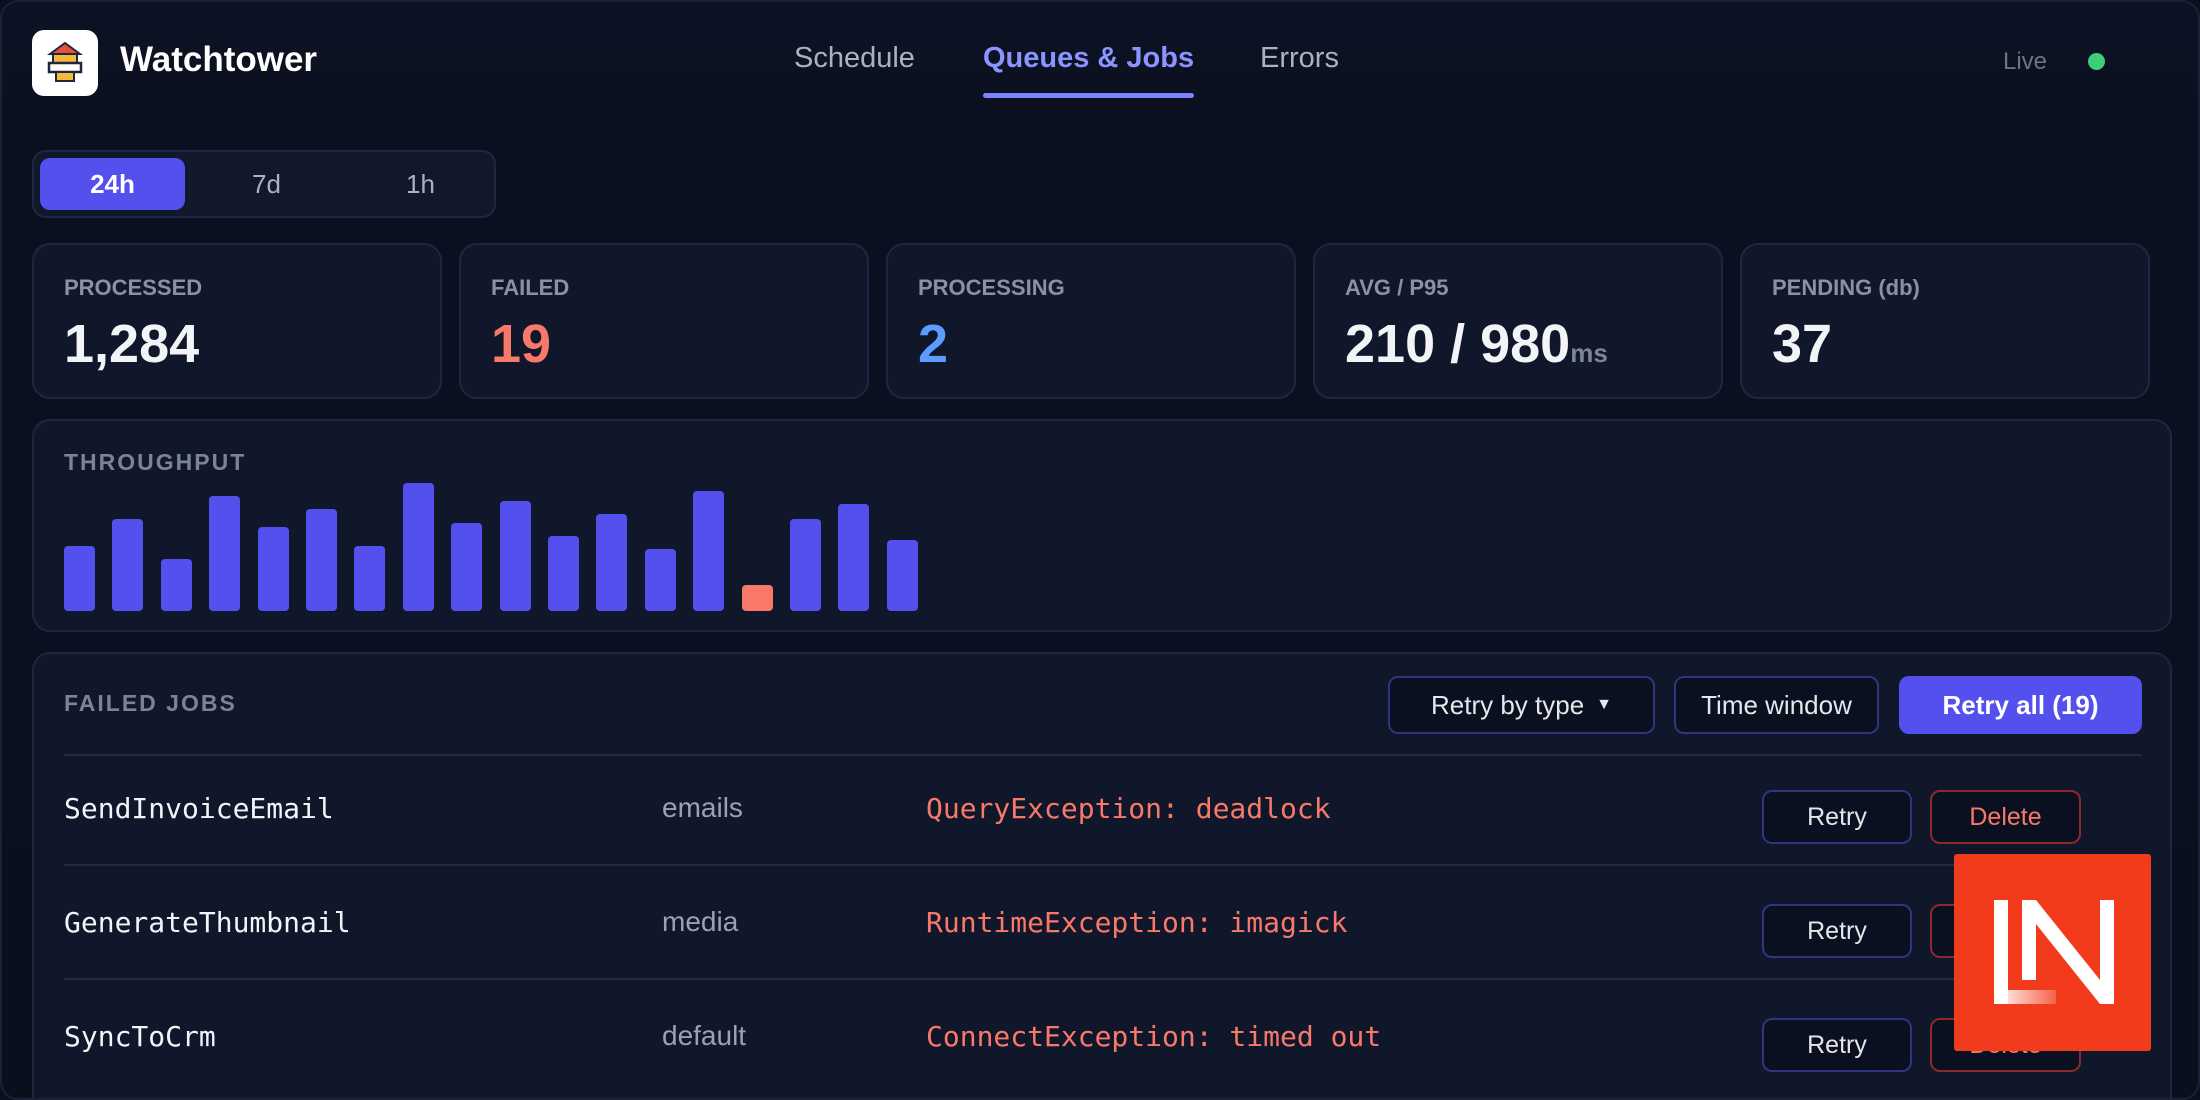 Image resolution: width=2200 pixels, height=1100 pixels. What do you see at coordinates (1589, 353) in the screenshot?
I see `stat-value-unit: ms` at bounding box center [1589, 353].